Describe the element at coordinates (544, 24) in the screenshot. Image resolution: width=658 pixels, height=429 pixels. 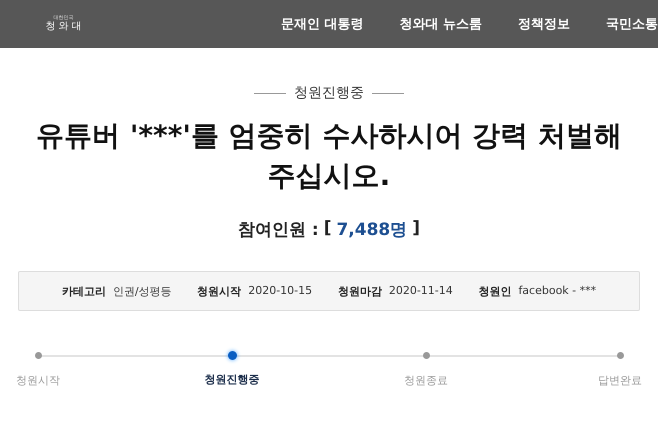
I see `nav-link: 정책정보` at that location.